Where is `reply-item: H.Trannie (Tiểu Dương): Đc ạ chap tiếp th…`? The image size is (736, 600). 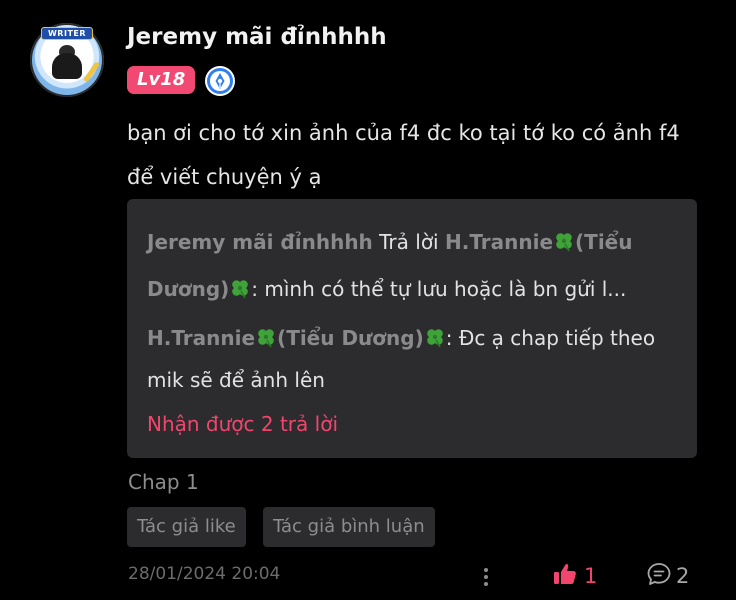 reply-item: H.Trannie (Tiểu Dương): Đc ạ chap tiếp th… is located at coordinates (412, 359).